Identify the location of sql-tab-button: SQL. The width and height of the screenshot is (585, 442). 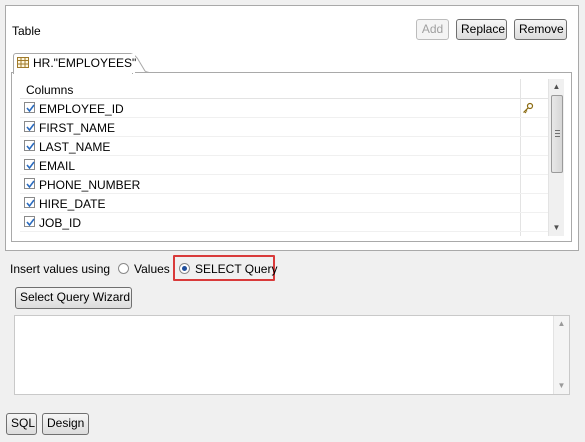
(21, 424).